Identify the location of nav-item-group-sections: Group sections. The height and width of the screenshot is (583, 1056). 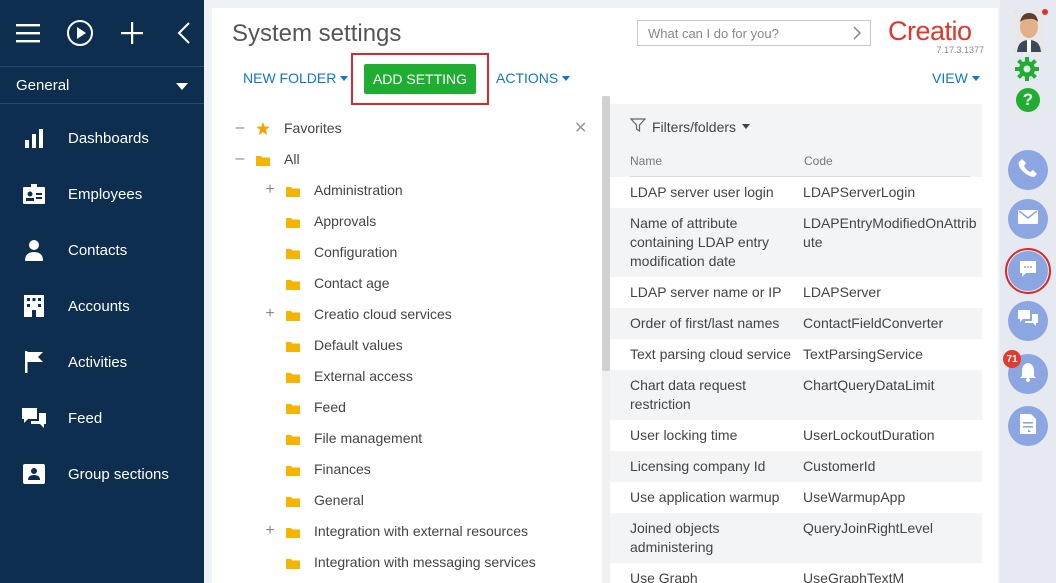
(102, 474).